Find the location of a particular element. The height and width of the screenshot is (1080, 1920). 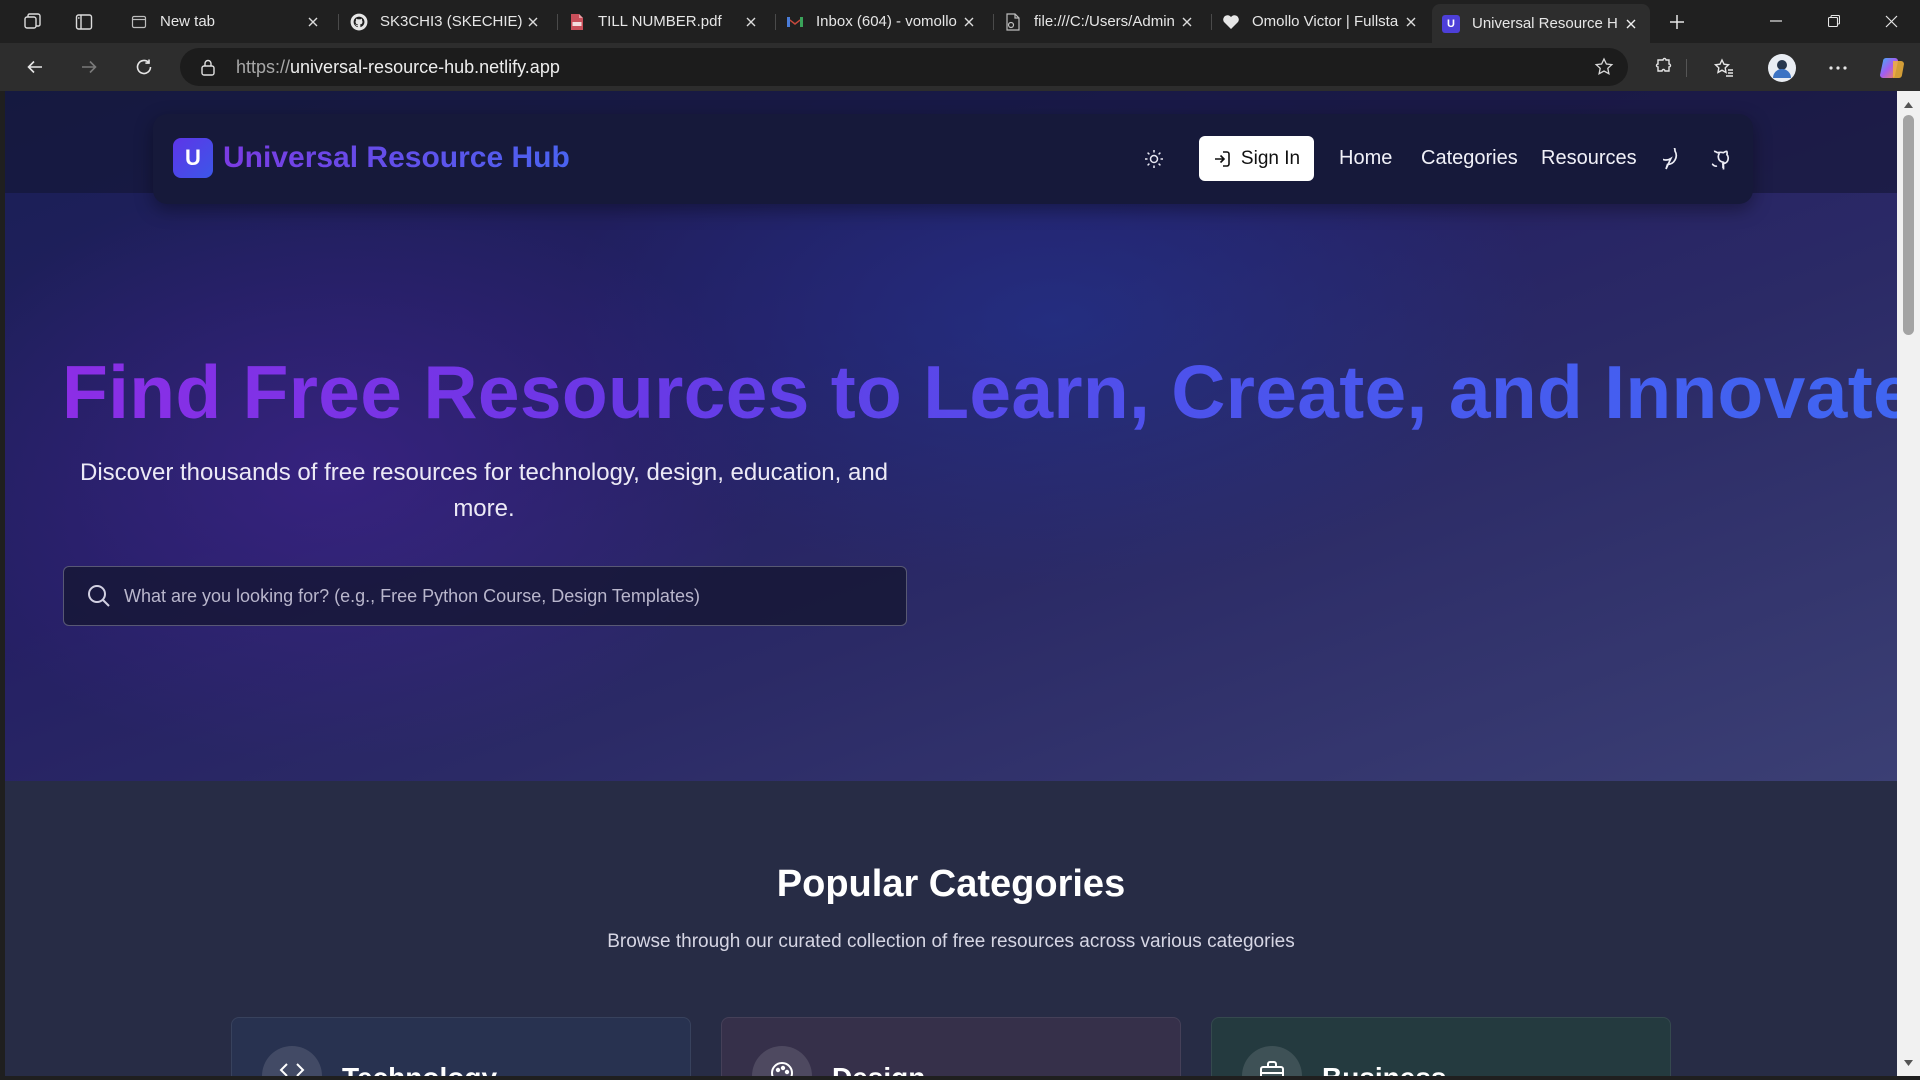

profile-avatar is located at coordinates (1782, 68).